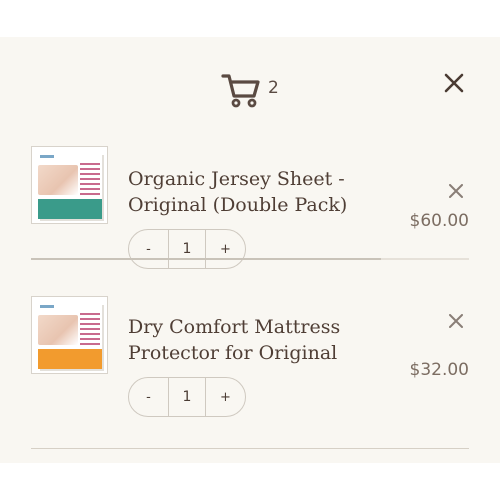 The image size is (500, 500). I want to click on cart-count: 2, so click(273, 88).